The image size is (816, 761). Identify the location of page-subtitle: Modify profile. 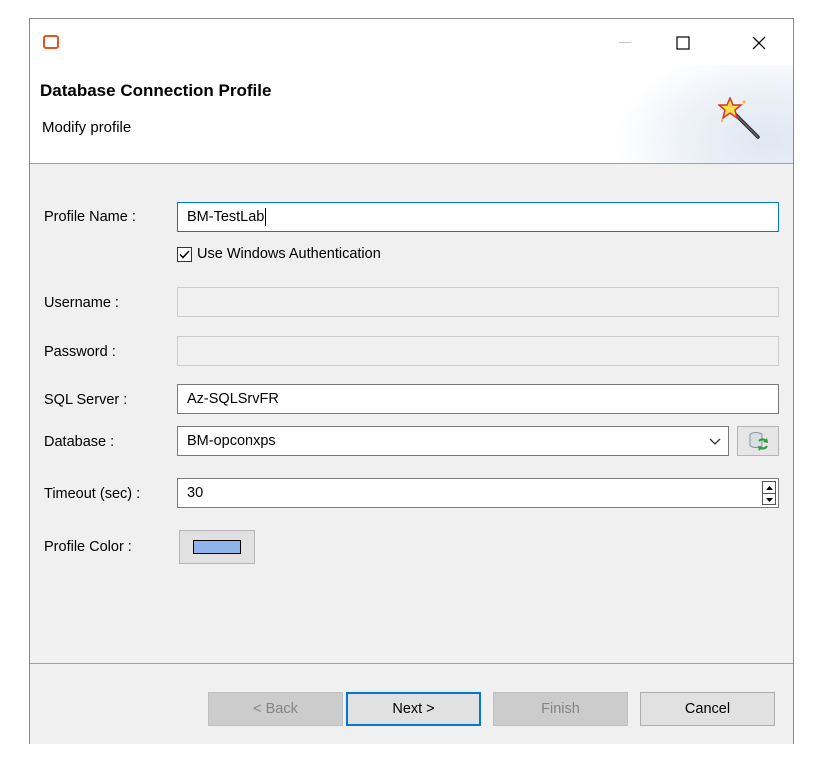
(87, 127).